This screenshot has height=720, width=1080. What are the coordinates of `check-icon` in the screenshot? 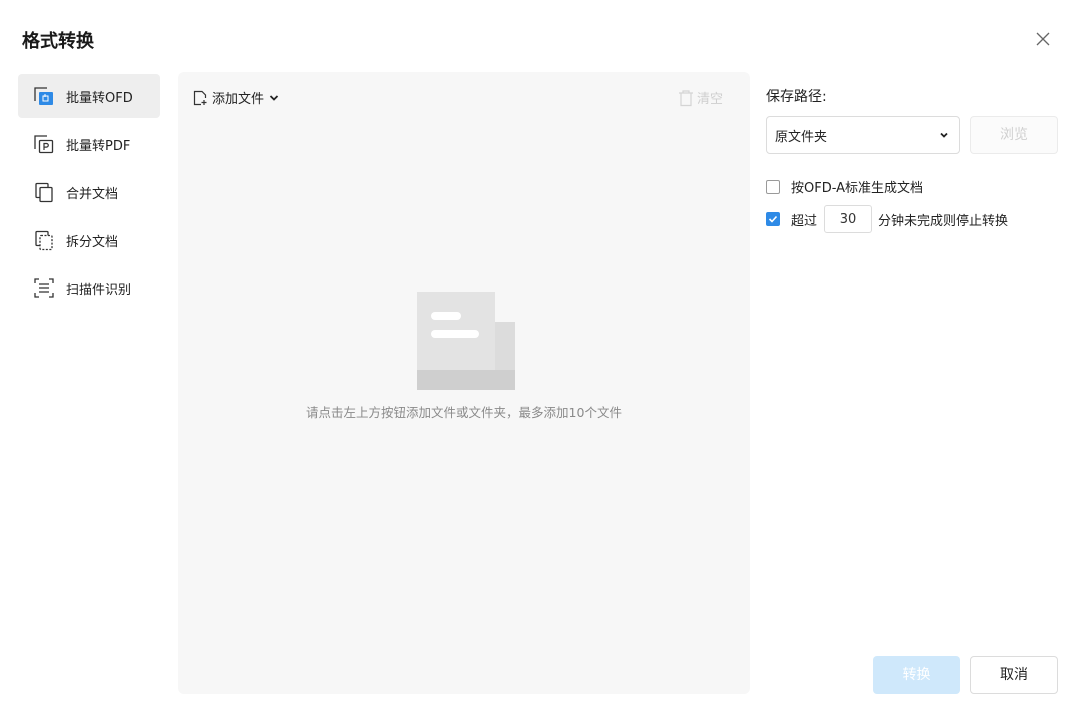 It's located at (773, 219).